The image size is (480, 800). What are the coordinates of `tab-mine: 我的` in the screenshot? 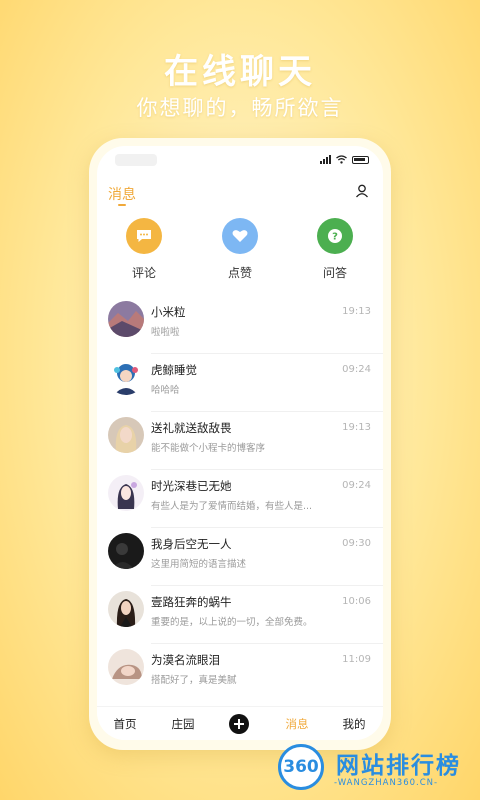 It's located at (354, 724).